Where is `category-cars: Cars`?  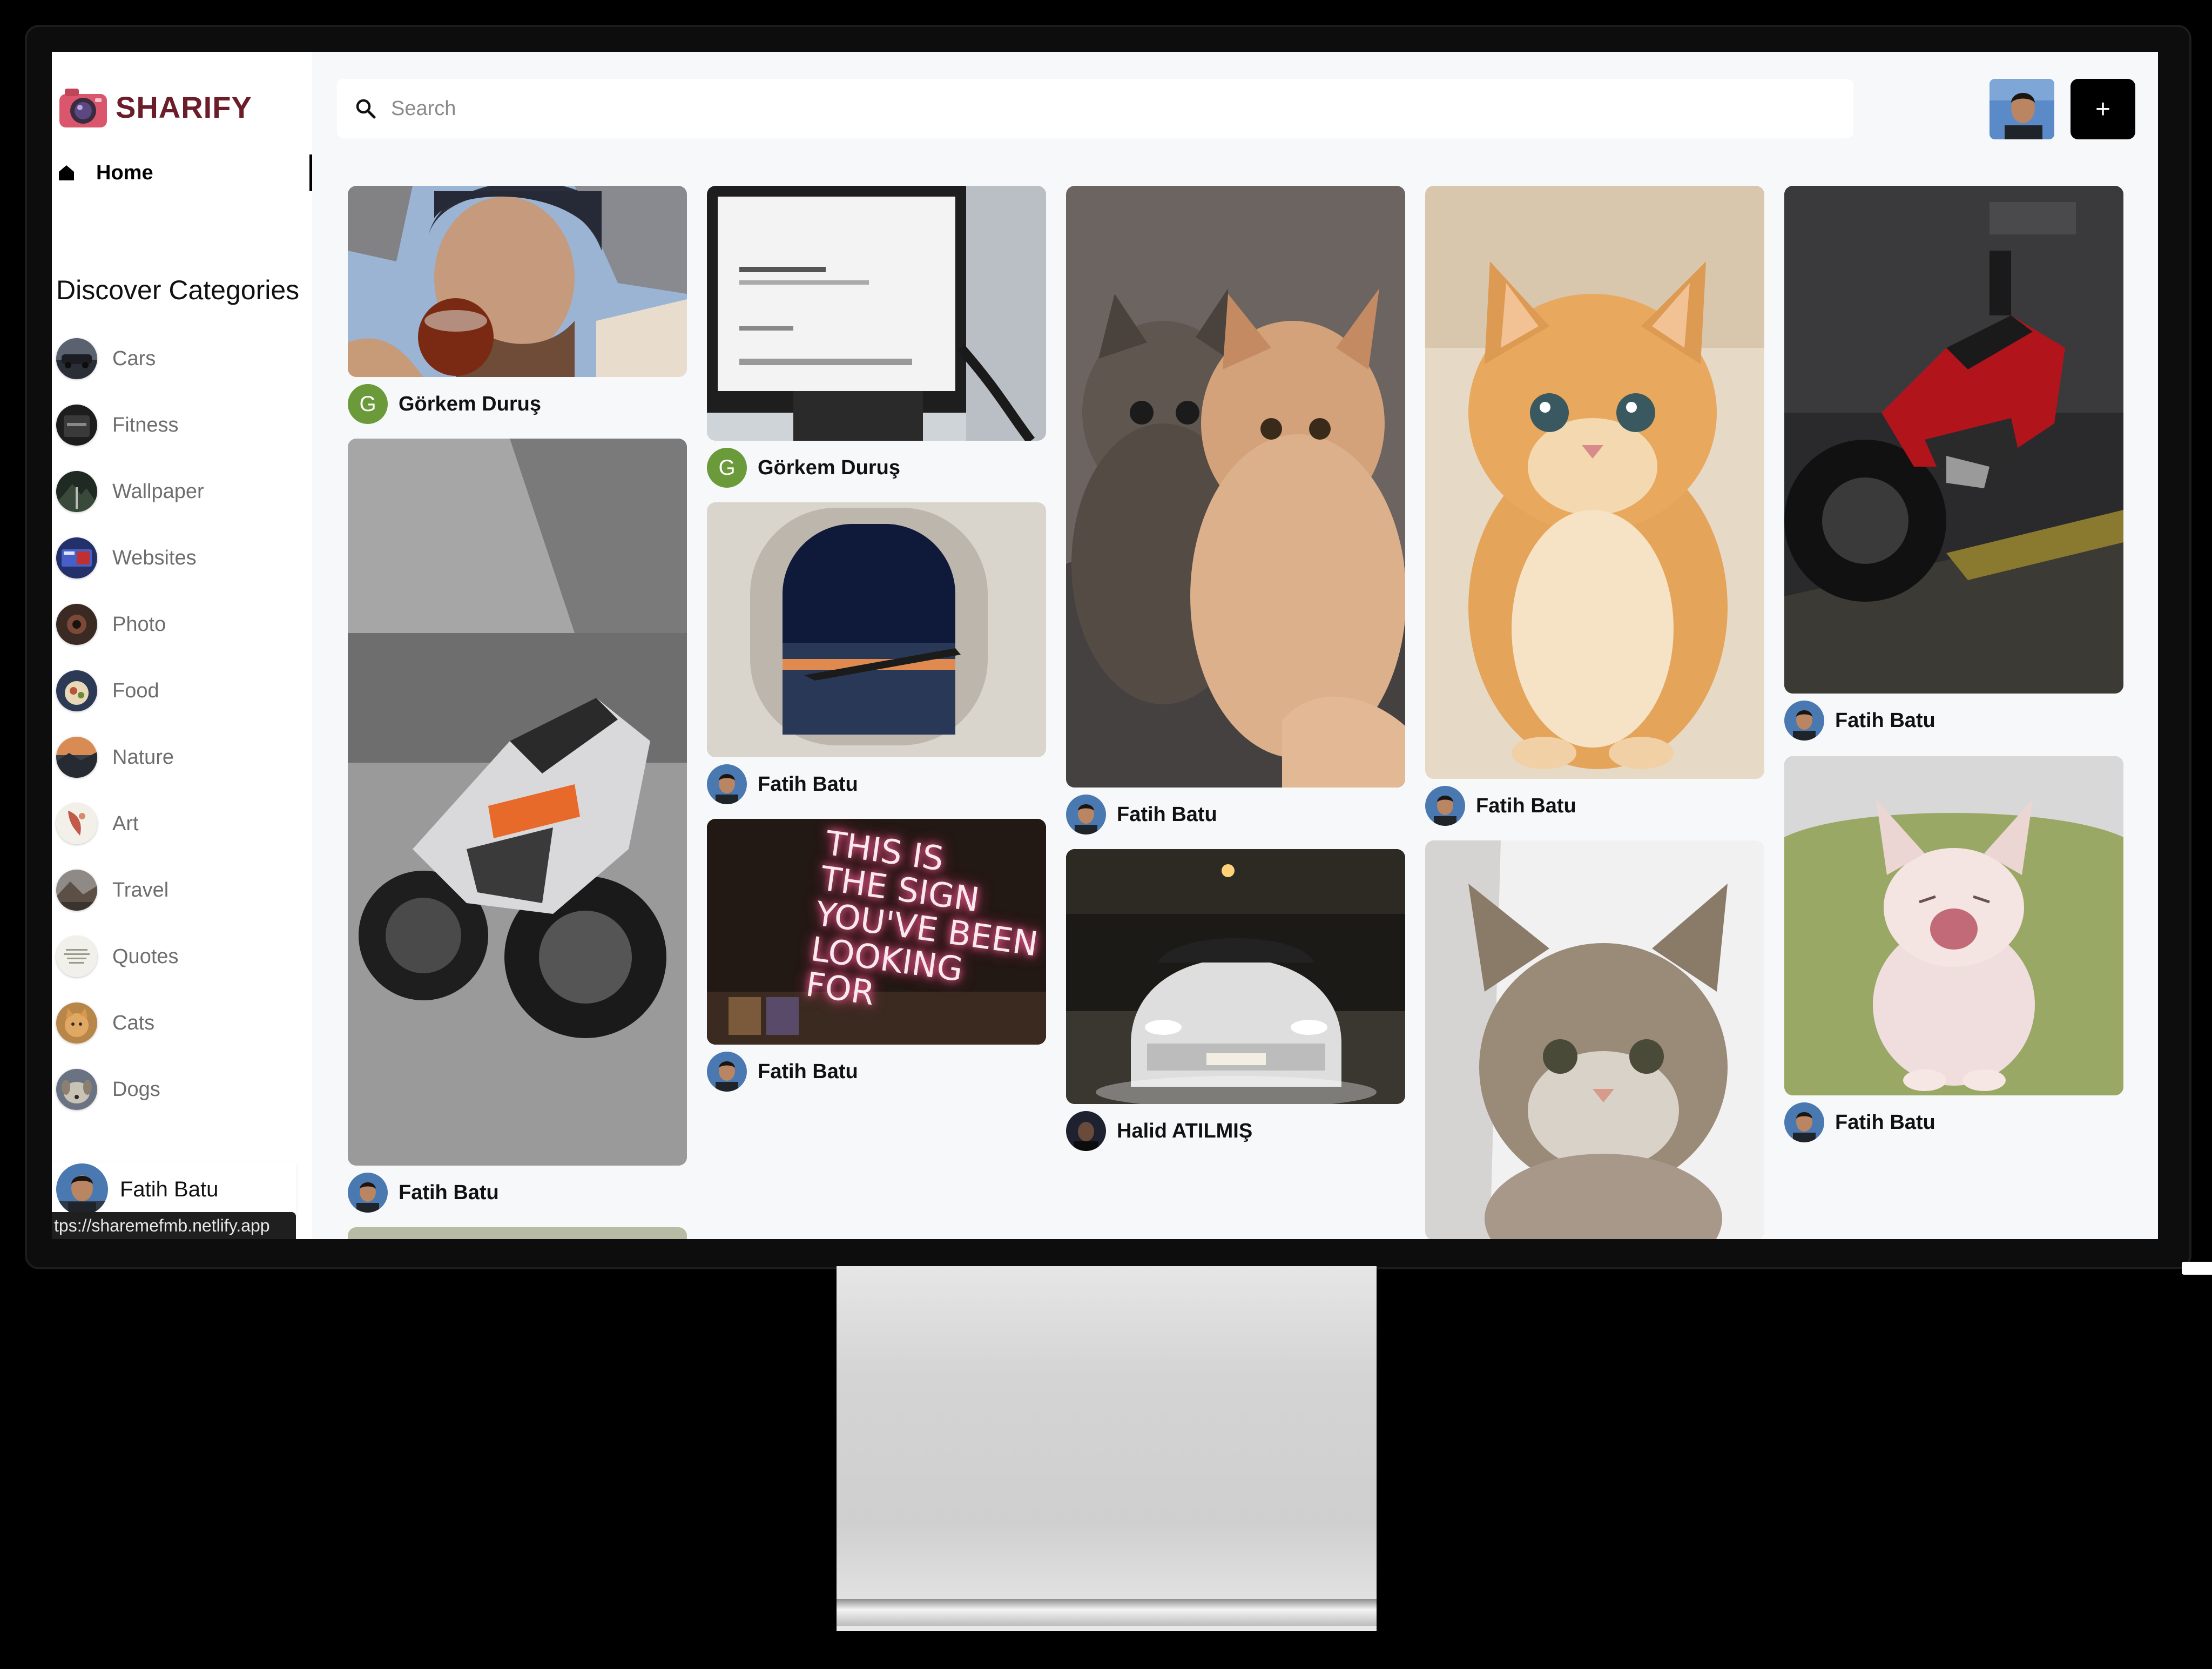 category-cars: Cars is located at coordinates (130, 358).